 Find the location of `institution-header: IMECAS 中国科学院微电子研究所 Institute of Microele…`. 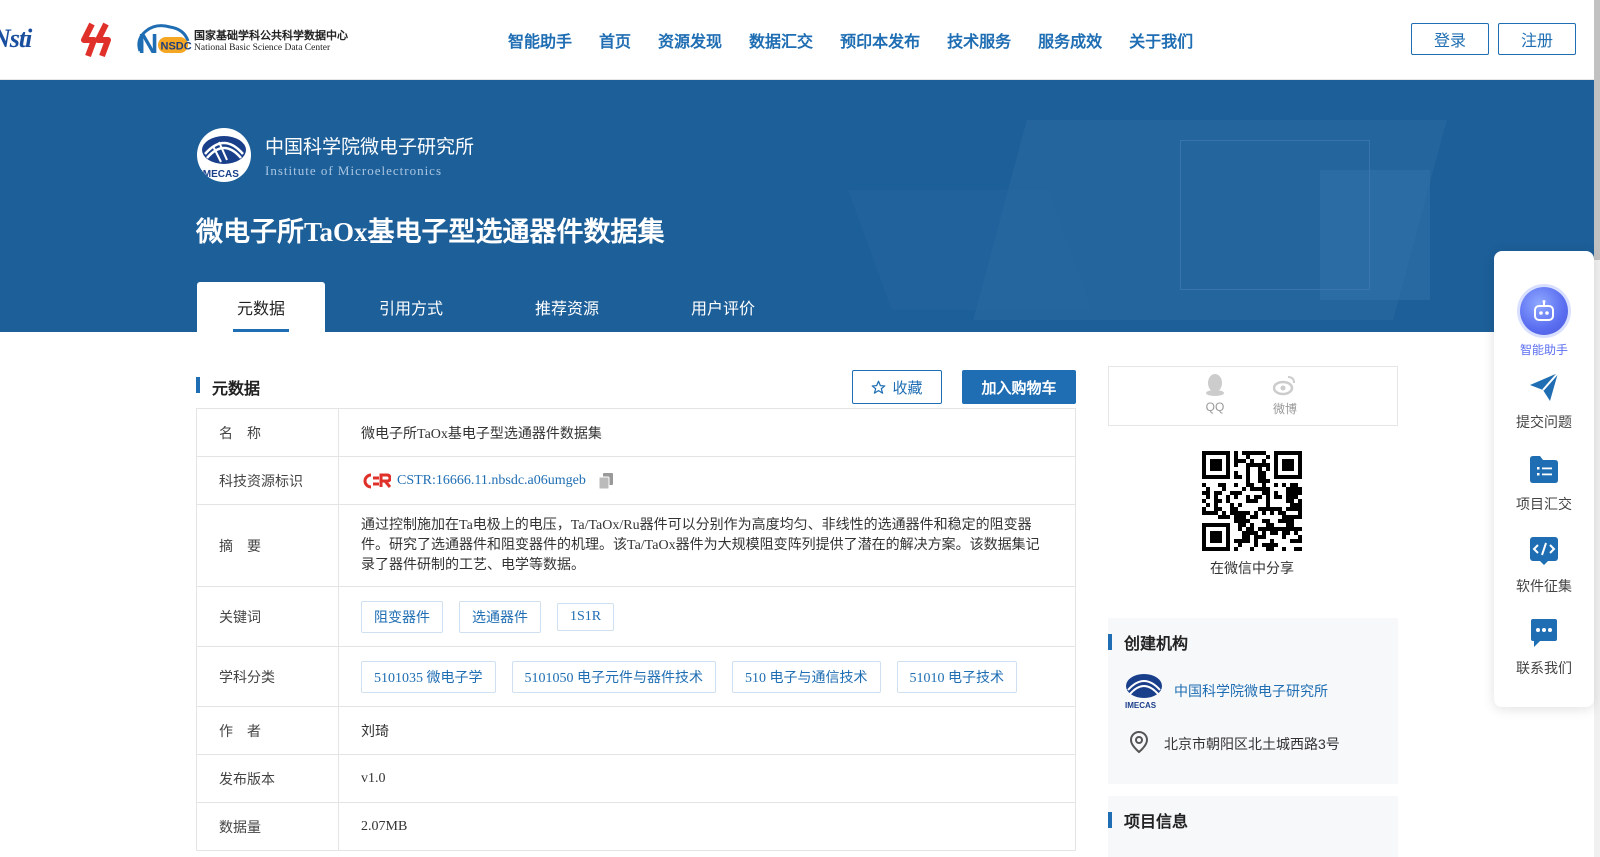

institution-header: IMECAS 中国科学院微电子研究所 Institute of Microele… is located at coordinates (335, 155).